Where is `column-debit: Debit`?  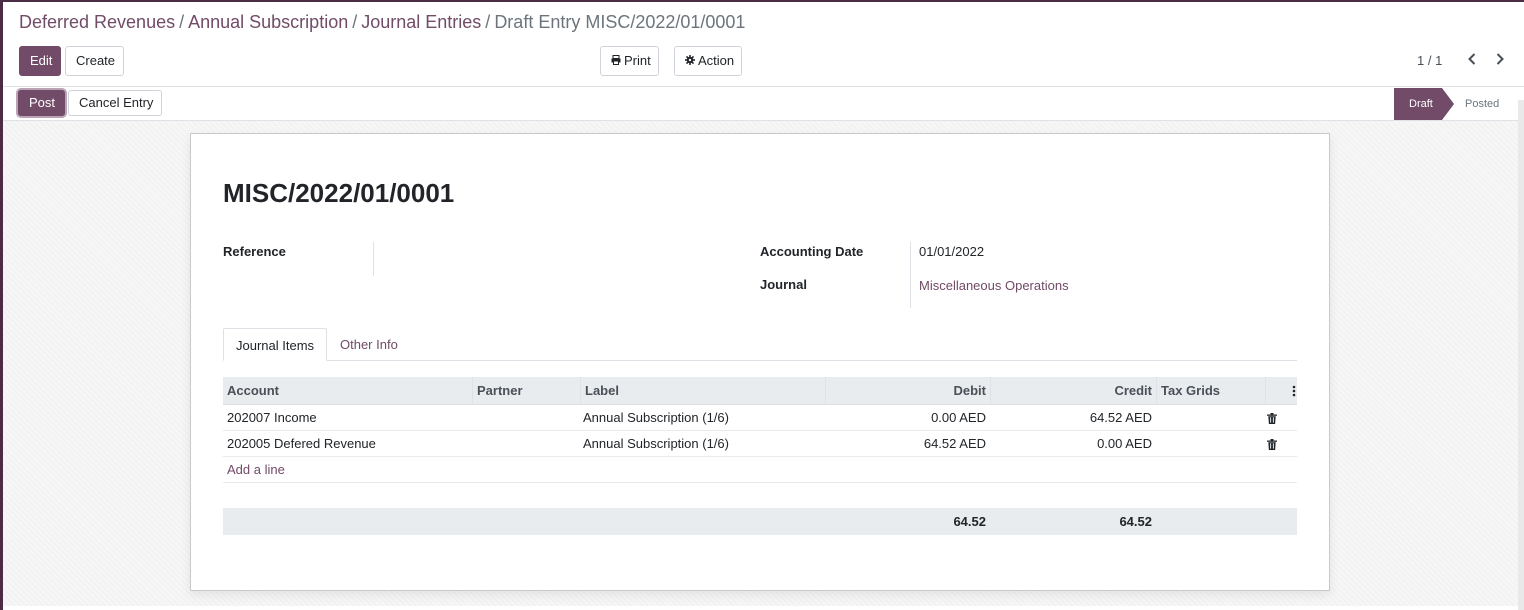 column-debit: Debit is located at coordinates (908, 391).